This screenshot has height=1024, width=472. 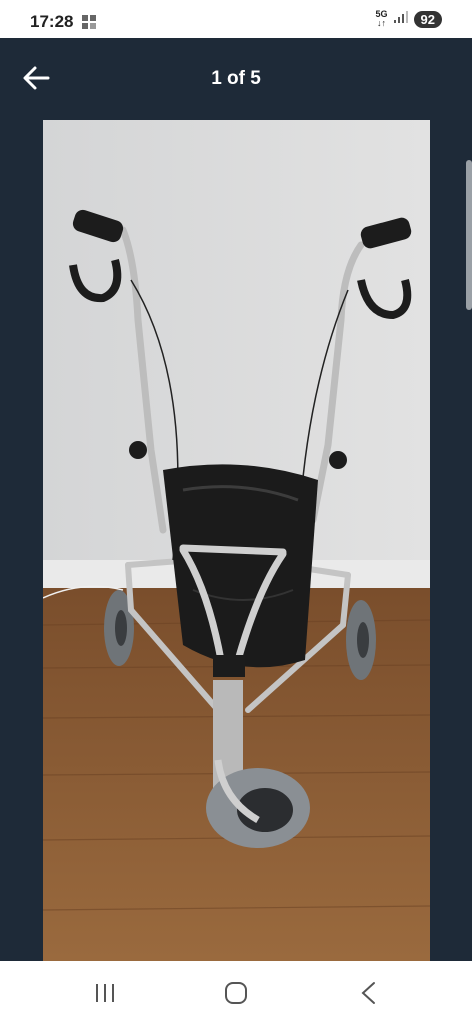 What do you see at coordinates (382, 23) in the screenshot?
I see `network-activity-label: ↓↑` at bounding box center [382, 23].